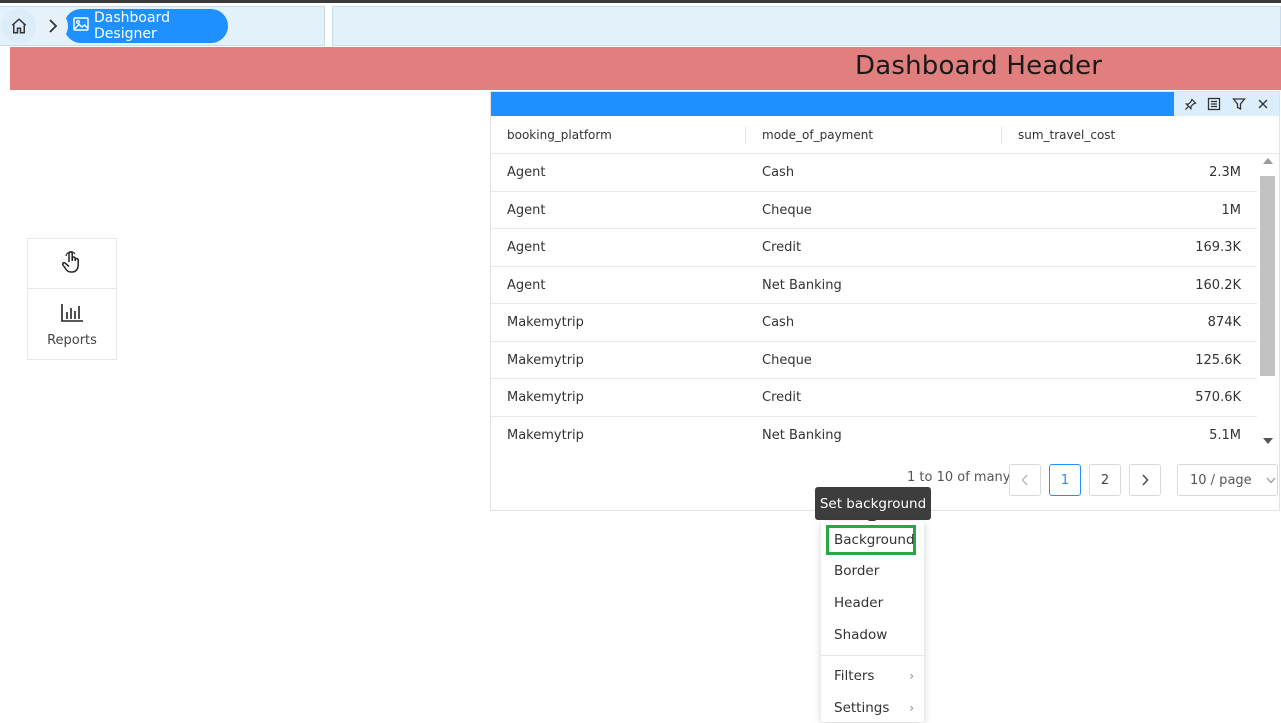 This screenshot has height=723, width=1281. Describe the element at coordinates (1214, 104) in the screenshot. I see `table-view-icon` at that location.